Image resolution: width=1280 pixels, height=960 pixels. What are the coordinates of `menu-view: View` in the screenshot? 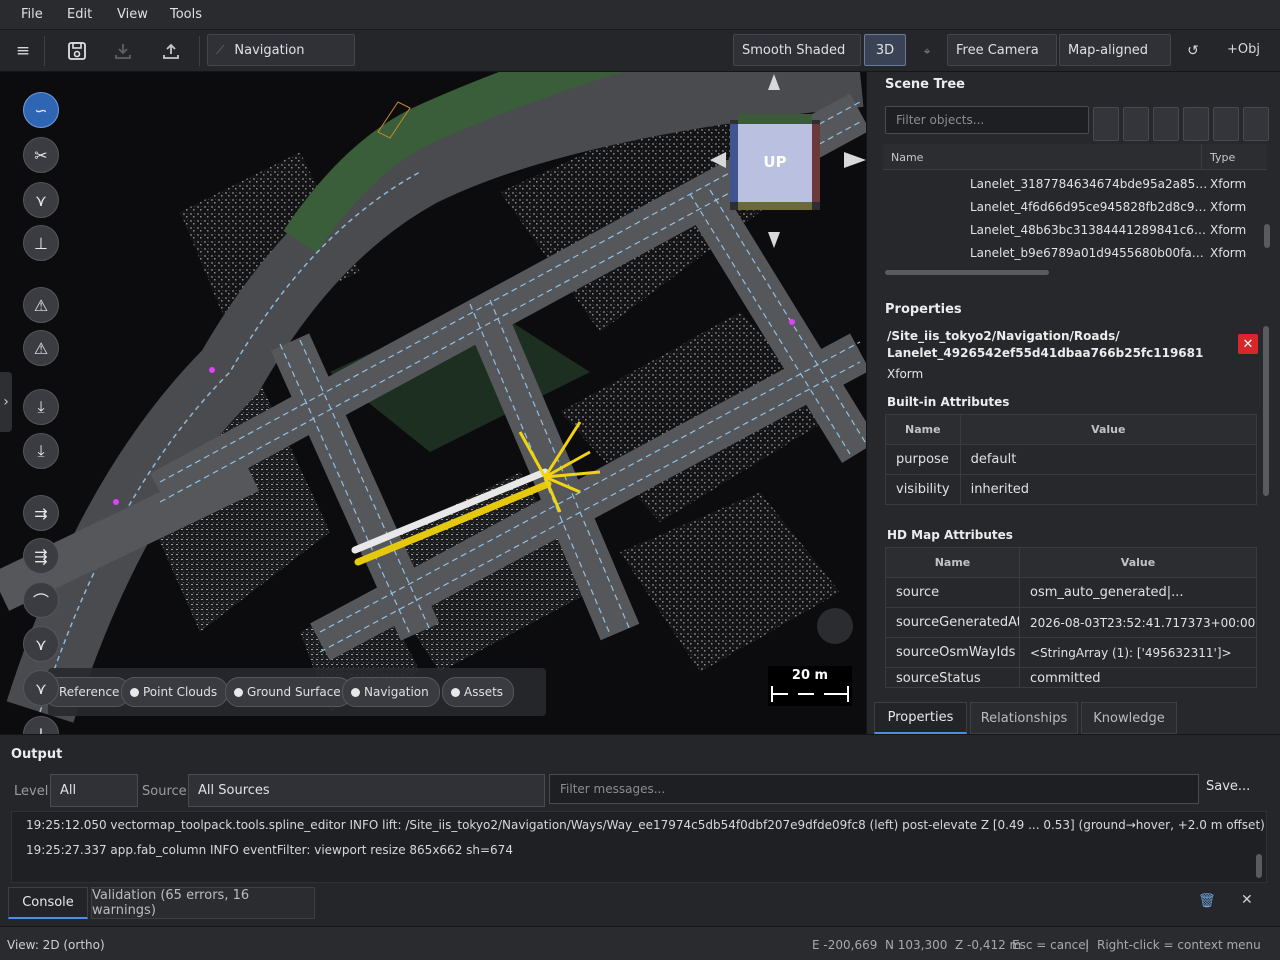 It's located at (132, 14).